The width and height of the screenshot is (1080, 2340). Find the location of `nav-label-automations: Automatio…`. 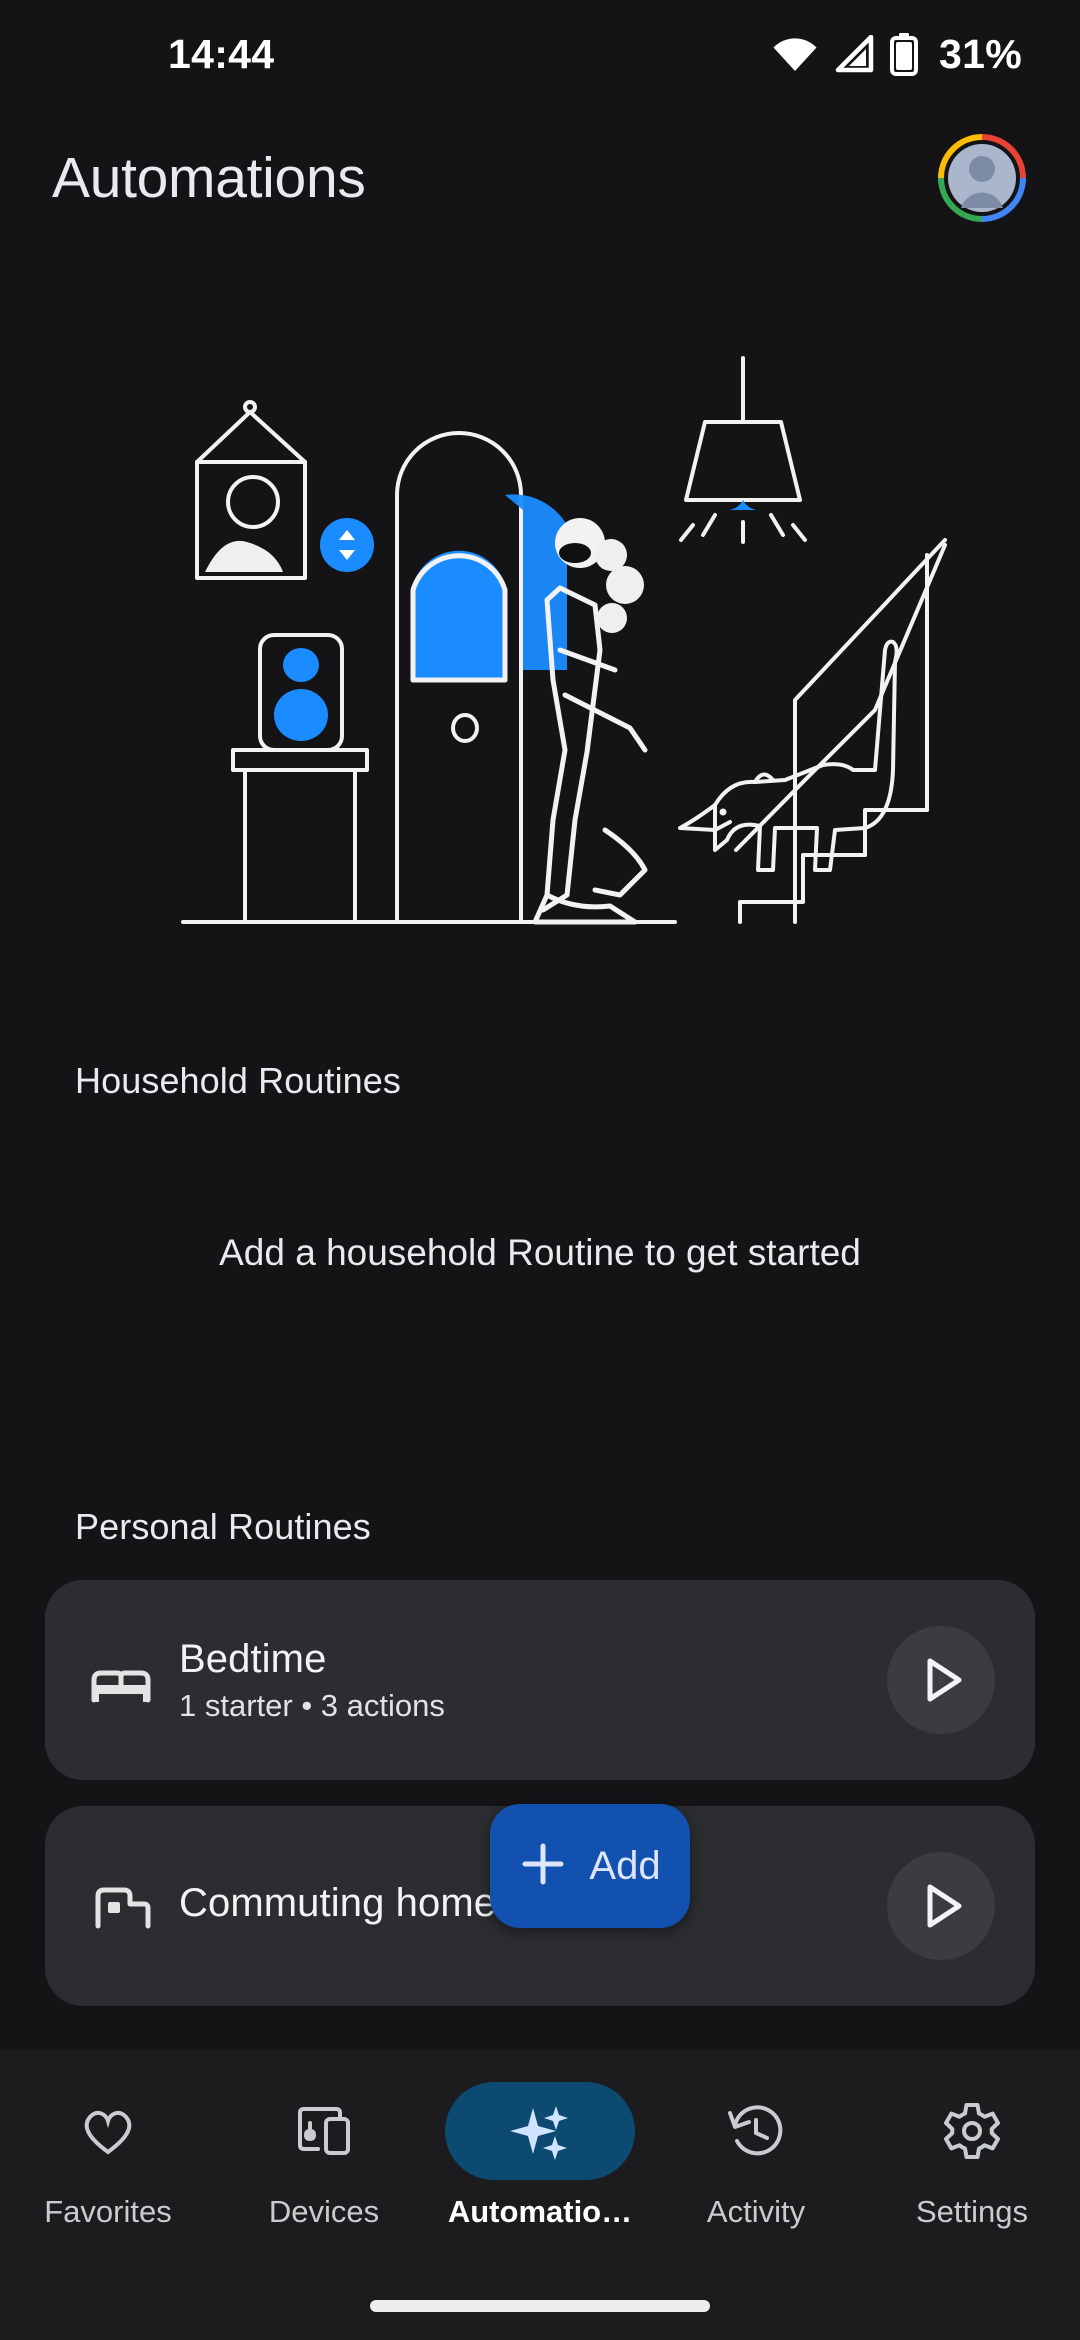

nav-label-automations: Automatio… is located at coordinates (540, 2211).